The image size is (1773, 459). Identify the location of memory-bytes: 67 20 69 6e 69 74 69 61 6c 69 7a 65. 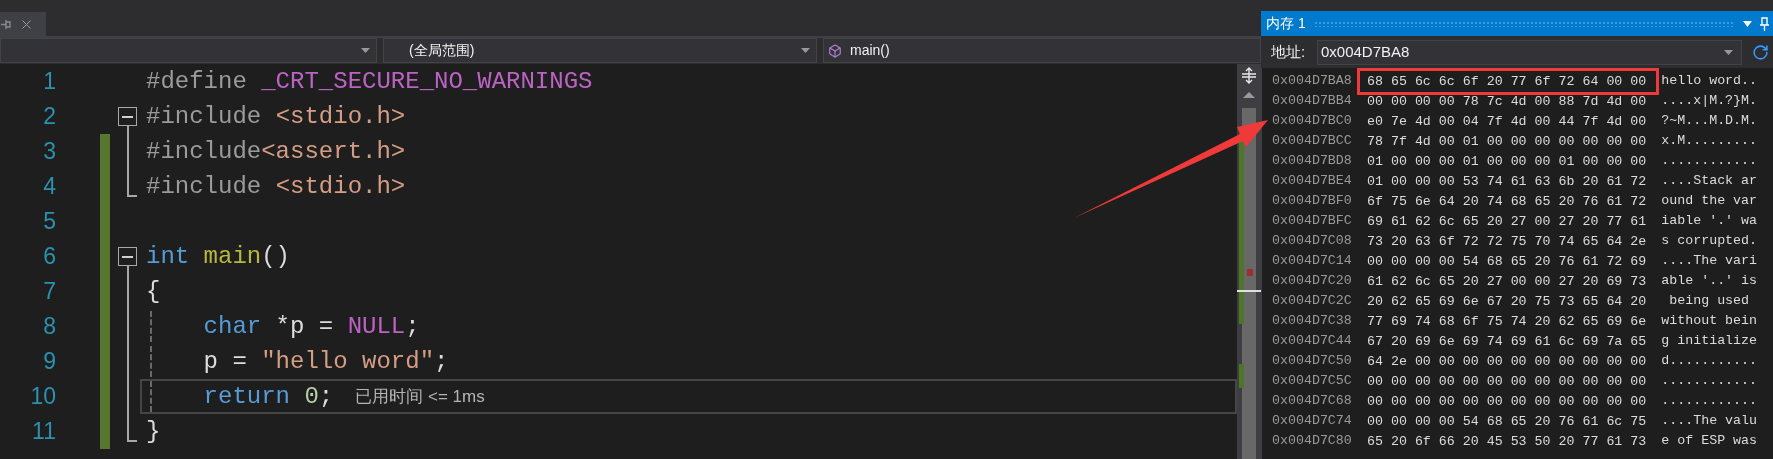
(1507, 341).